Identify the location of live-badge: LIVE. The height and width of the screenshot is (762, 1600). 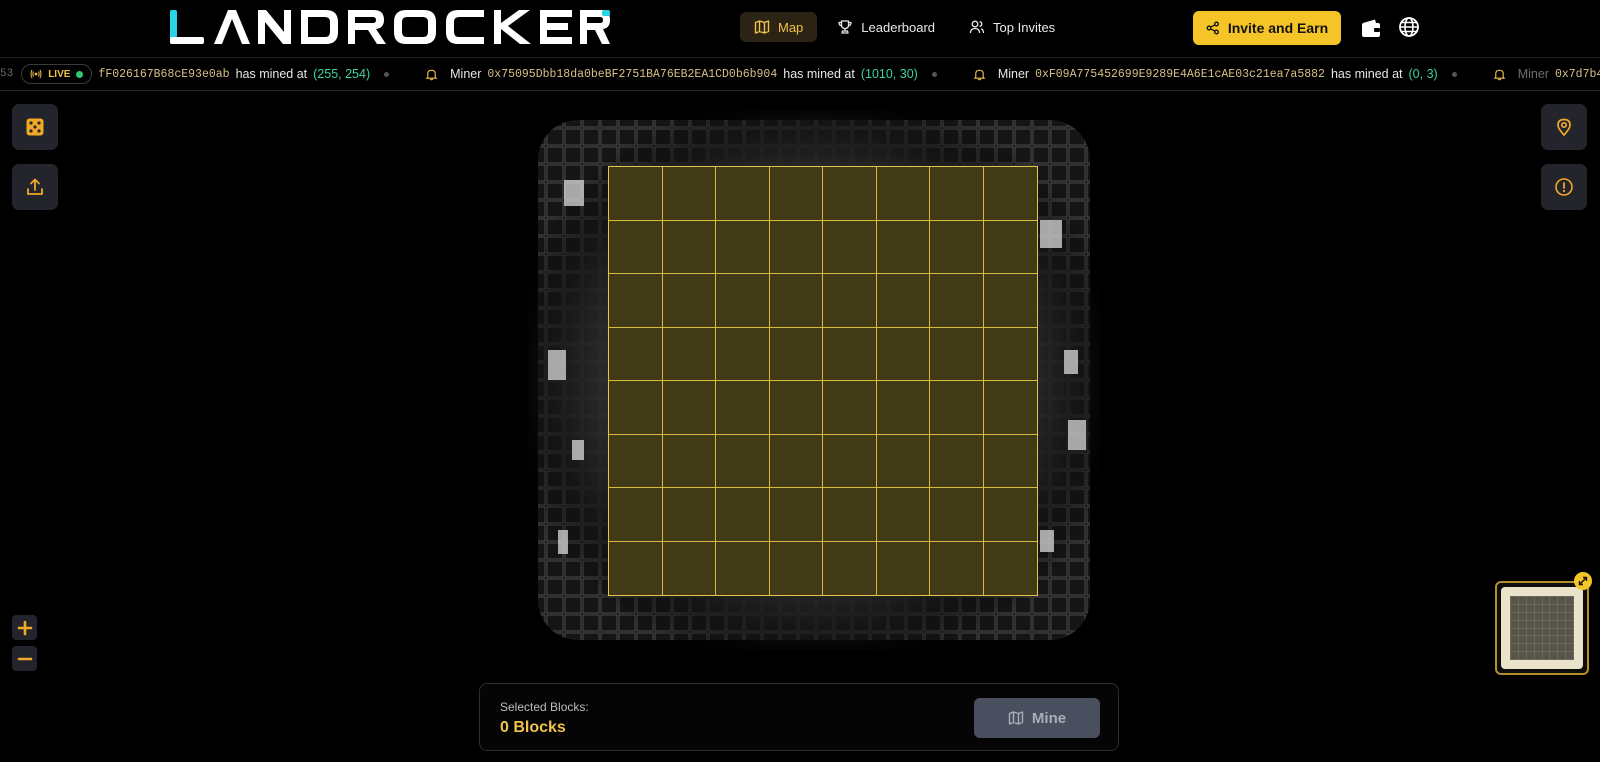
(57, 74).